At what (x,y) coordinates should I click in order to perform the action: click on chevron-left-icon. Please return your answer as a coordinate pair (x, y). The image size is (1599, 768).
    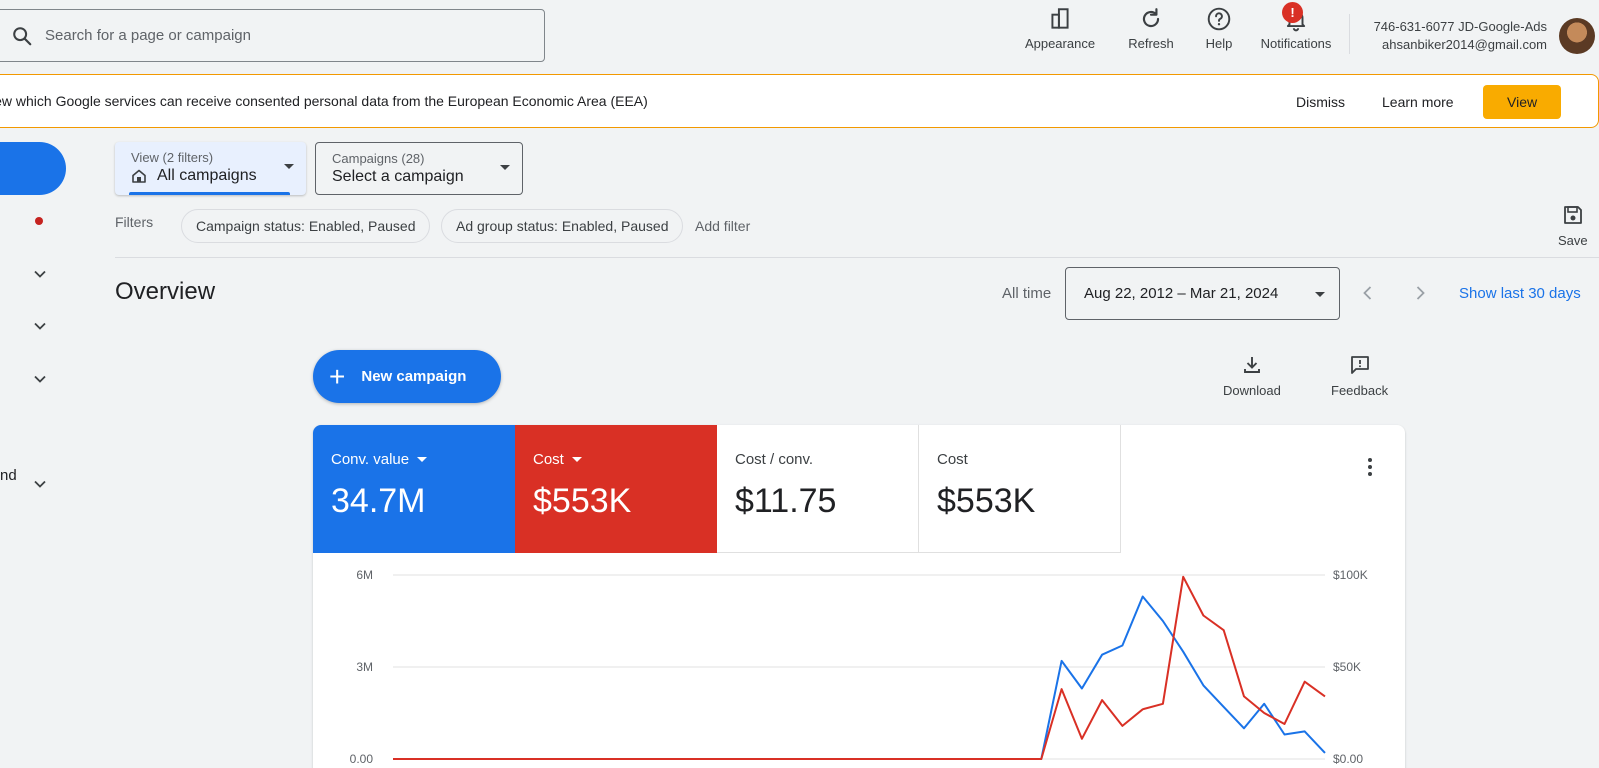
    Looking at the image, I should click on (1368, 293).